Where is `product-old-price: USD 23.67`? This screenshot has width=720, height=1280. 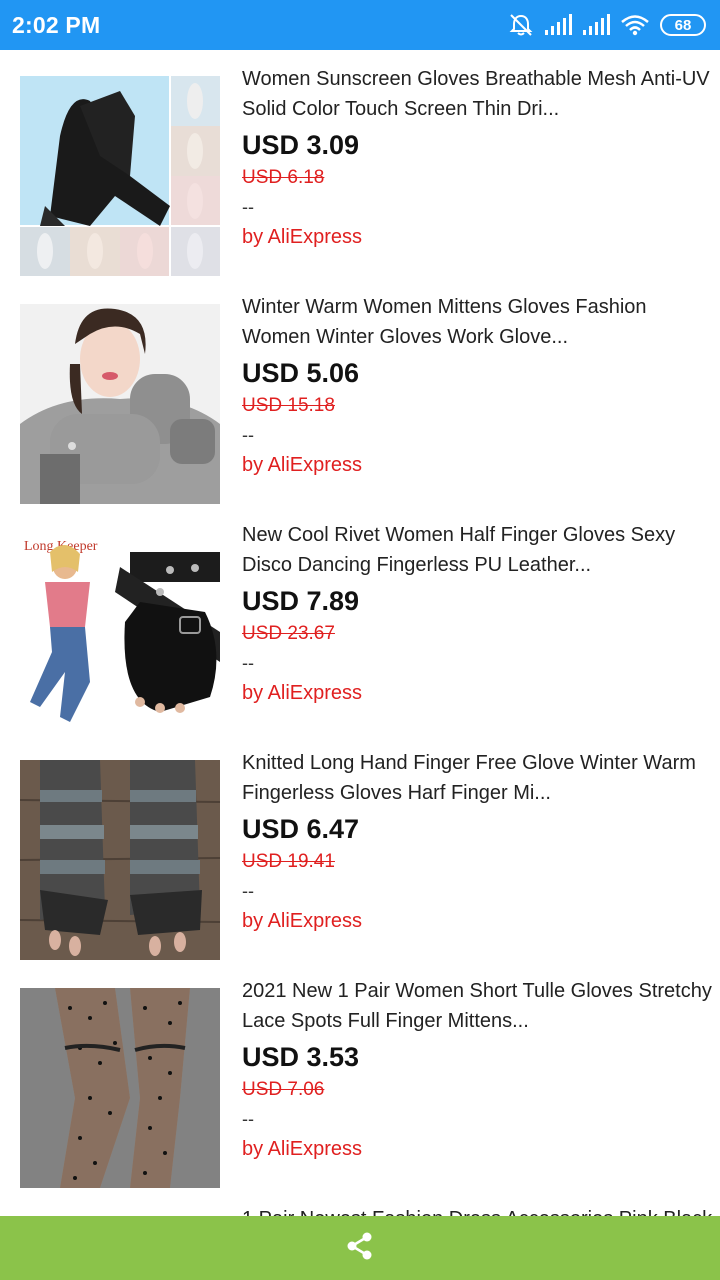 product-old-price: USD 23.67 is located at coordinates (288, 633).